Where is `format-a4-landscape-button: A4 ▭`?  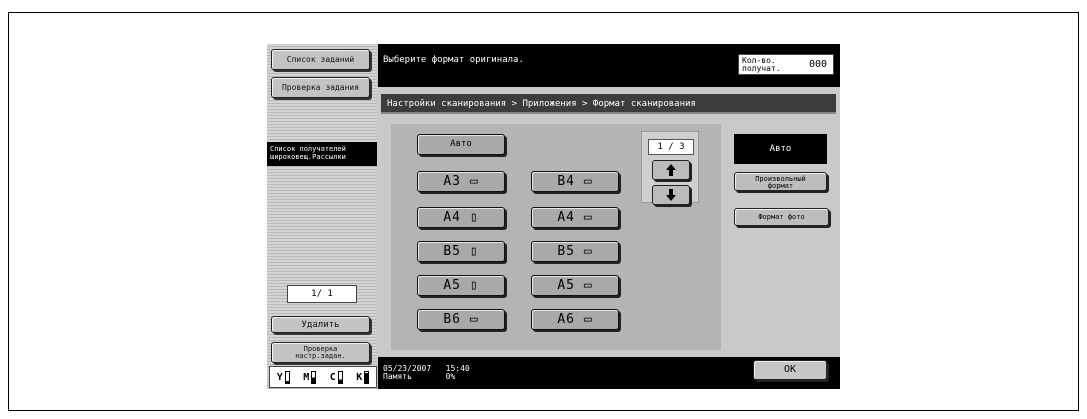
format-a4-landscape-button: A4 ▭ is located at coordinates (575, 217).